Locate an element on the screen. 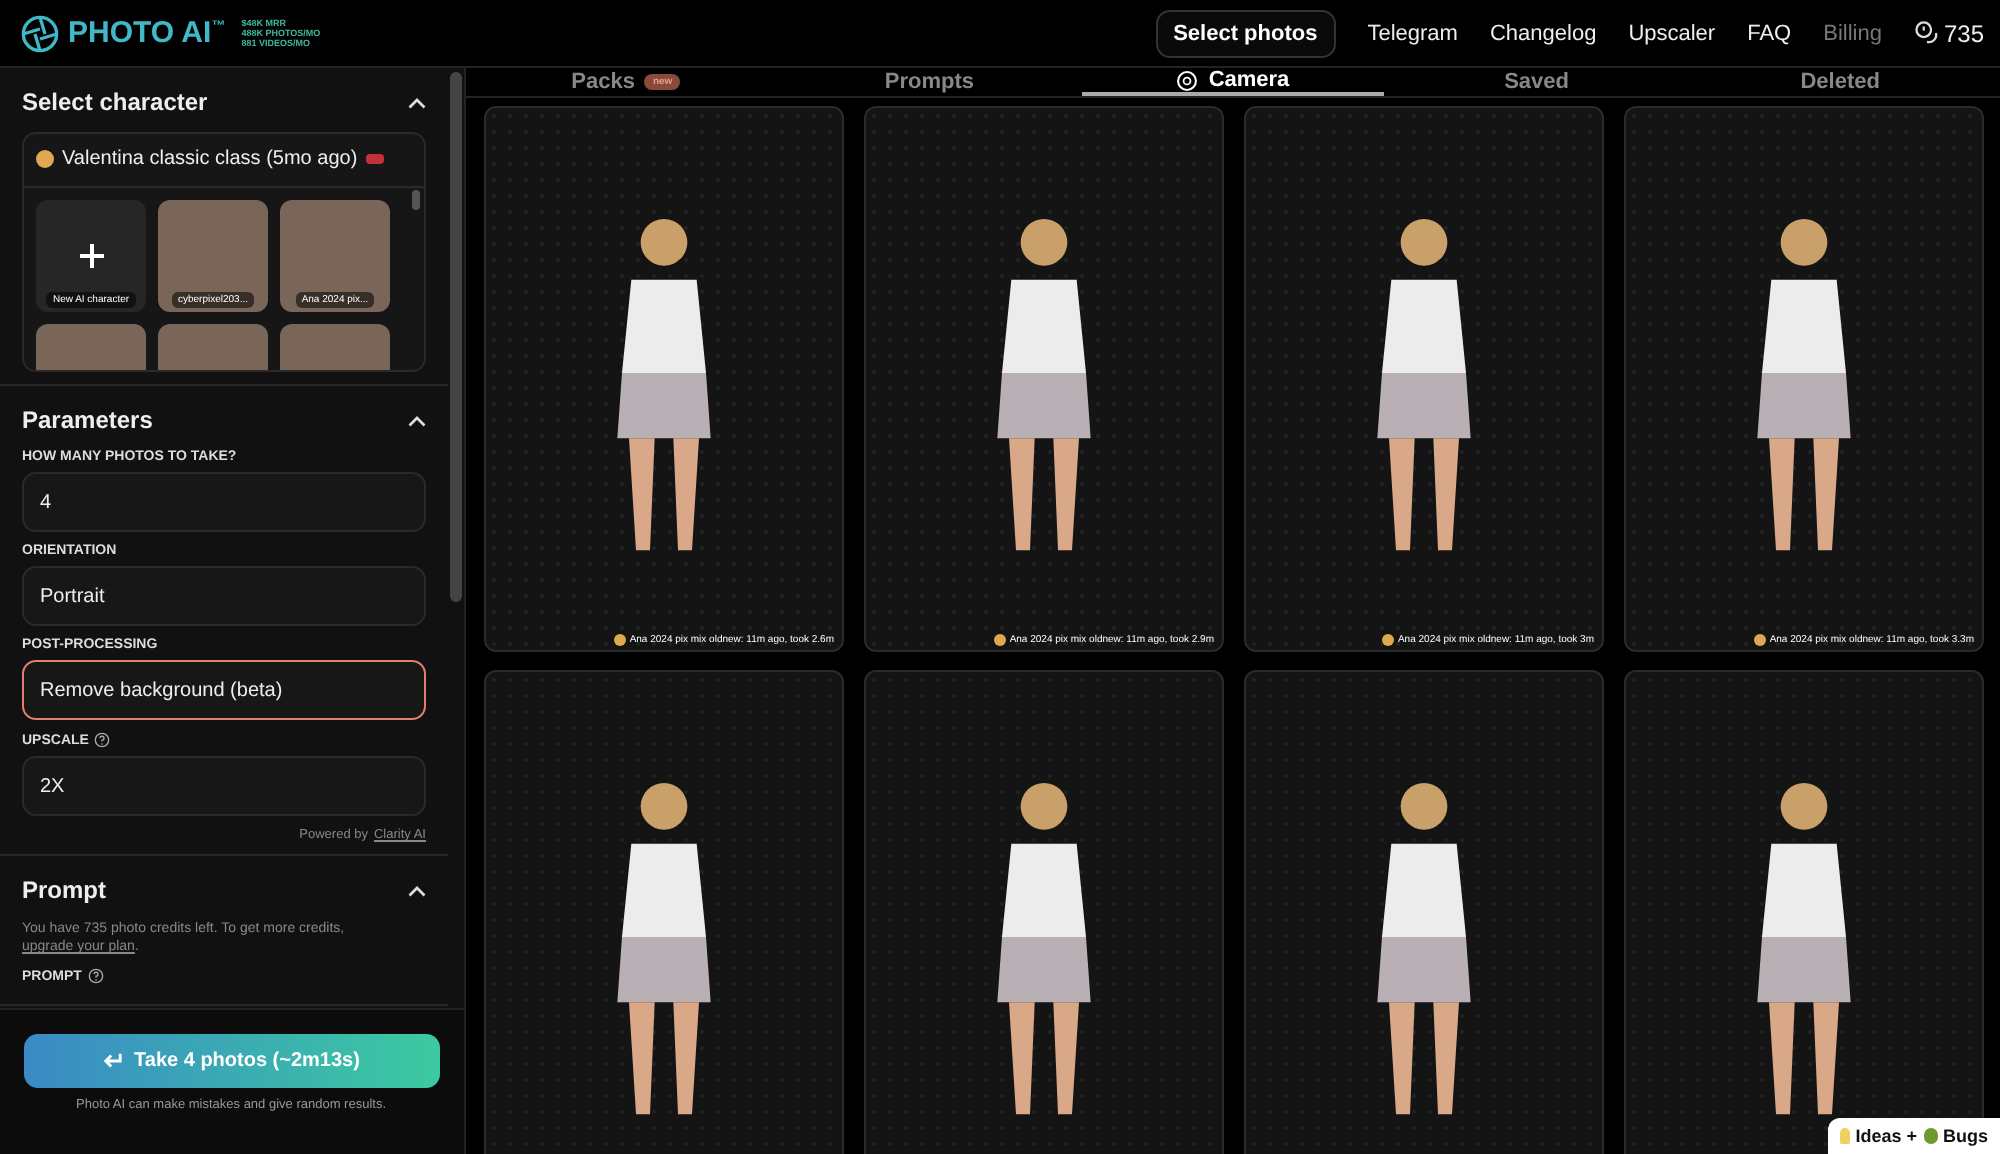 The image size is (2000, 1154). tab-label: Packs is located at coordinates (603, 82).